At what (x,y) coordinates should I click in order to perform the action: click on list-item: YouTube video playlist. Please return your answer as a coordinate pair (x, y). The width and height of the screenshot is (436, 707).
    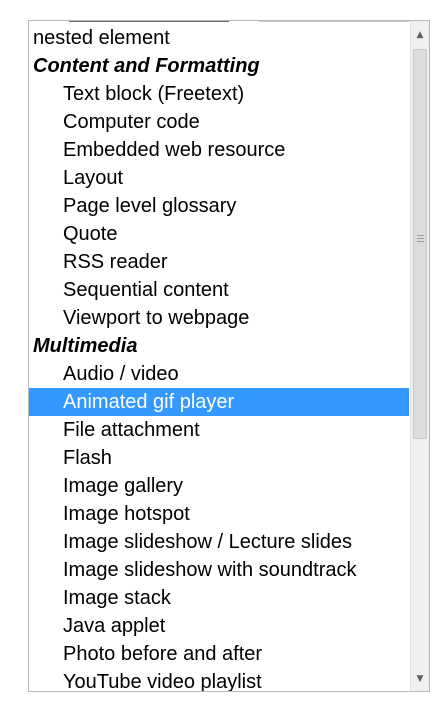
    Looking at the image, I should click on (219, 679).